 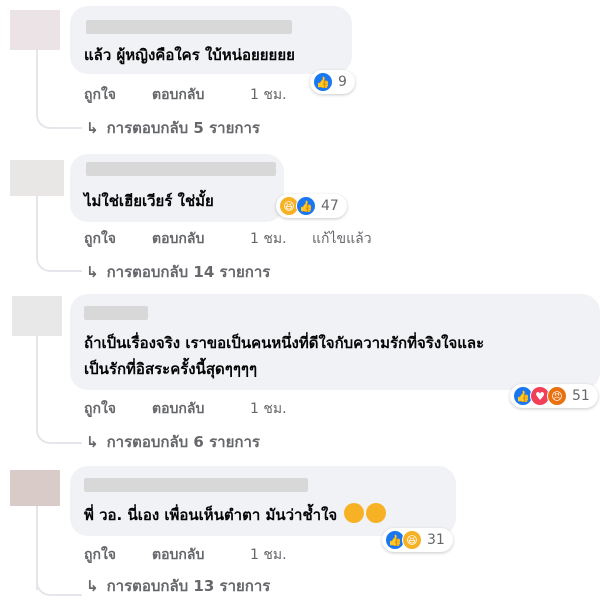 What do you see at coordinates (412, 540) in the screenshot?
I see `haha-icon: 😆` at bounding box center [412, 540].